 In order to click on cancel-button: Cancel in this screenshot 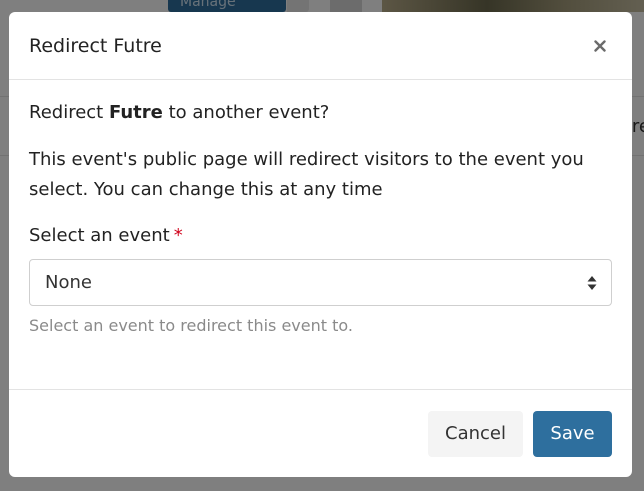, I will do `click(475, 433)`.